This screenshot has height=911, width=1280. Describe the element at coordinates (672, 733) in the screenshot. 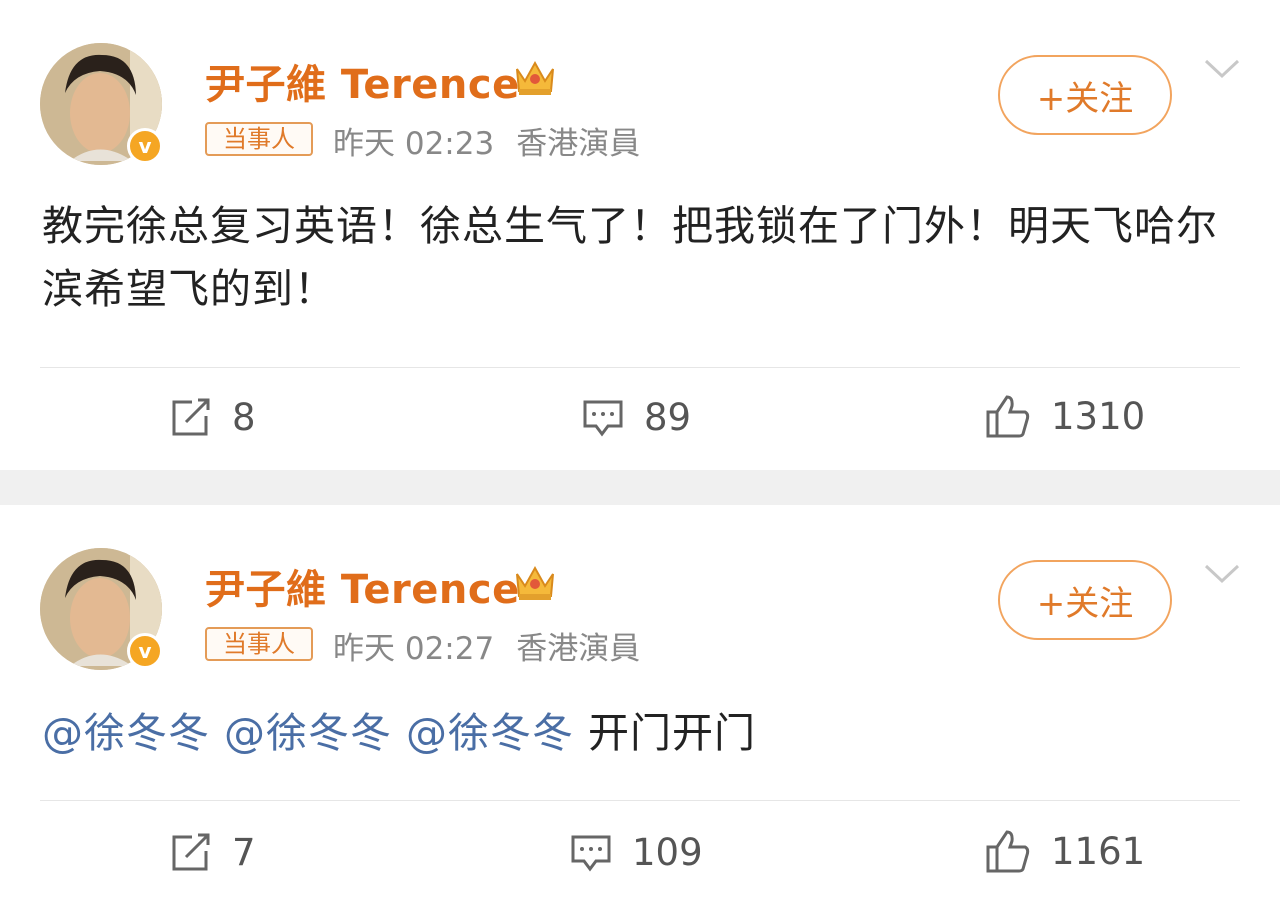

I see `post-body: 开门开门` at that location.